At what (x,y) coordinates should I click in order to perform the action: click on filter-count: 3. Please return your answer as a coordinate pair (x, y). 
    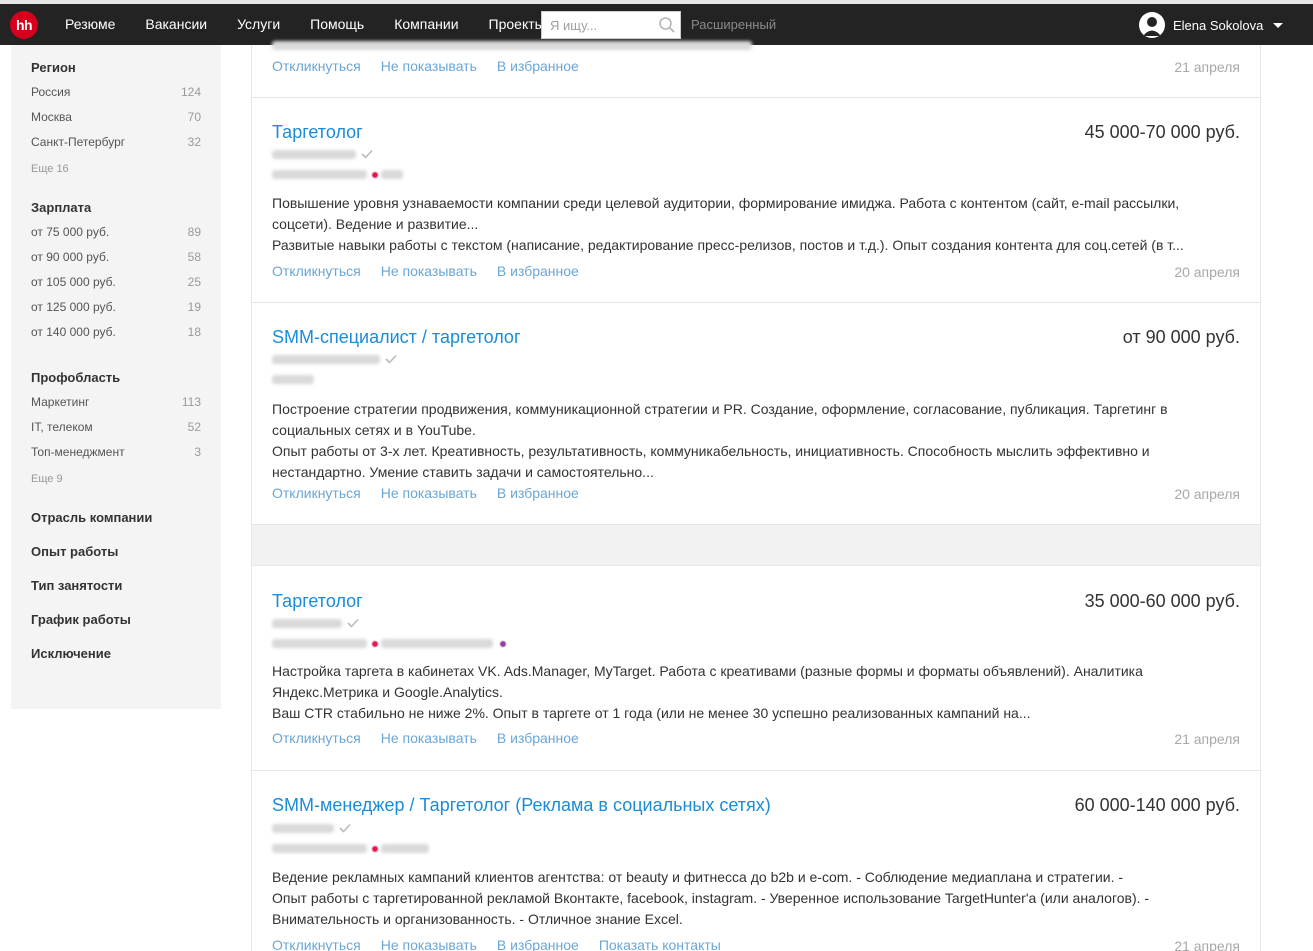
    Looking at the image, I should click on (197, 452).